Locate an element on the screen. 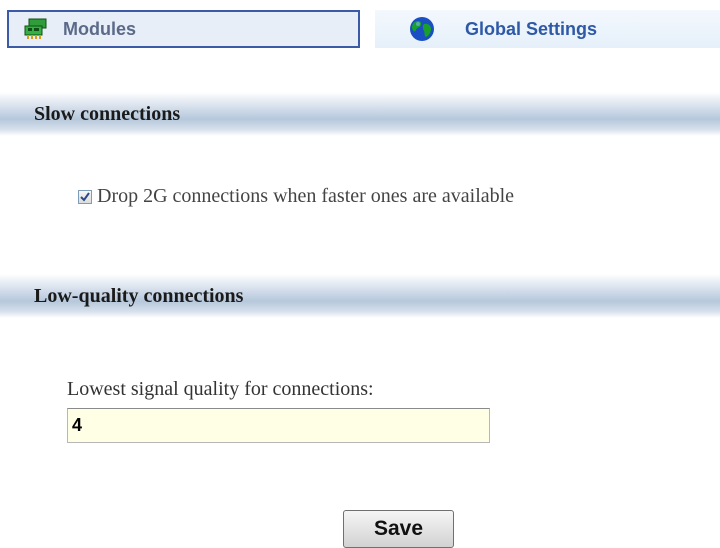 This screenshot has width=720, height=548. drop-2g-checkbox is located at coordinates (85, 196).